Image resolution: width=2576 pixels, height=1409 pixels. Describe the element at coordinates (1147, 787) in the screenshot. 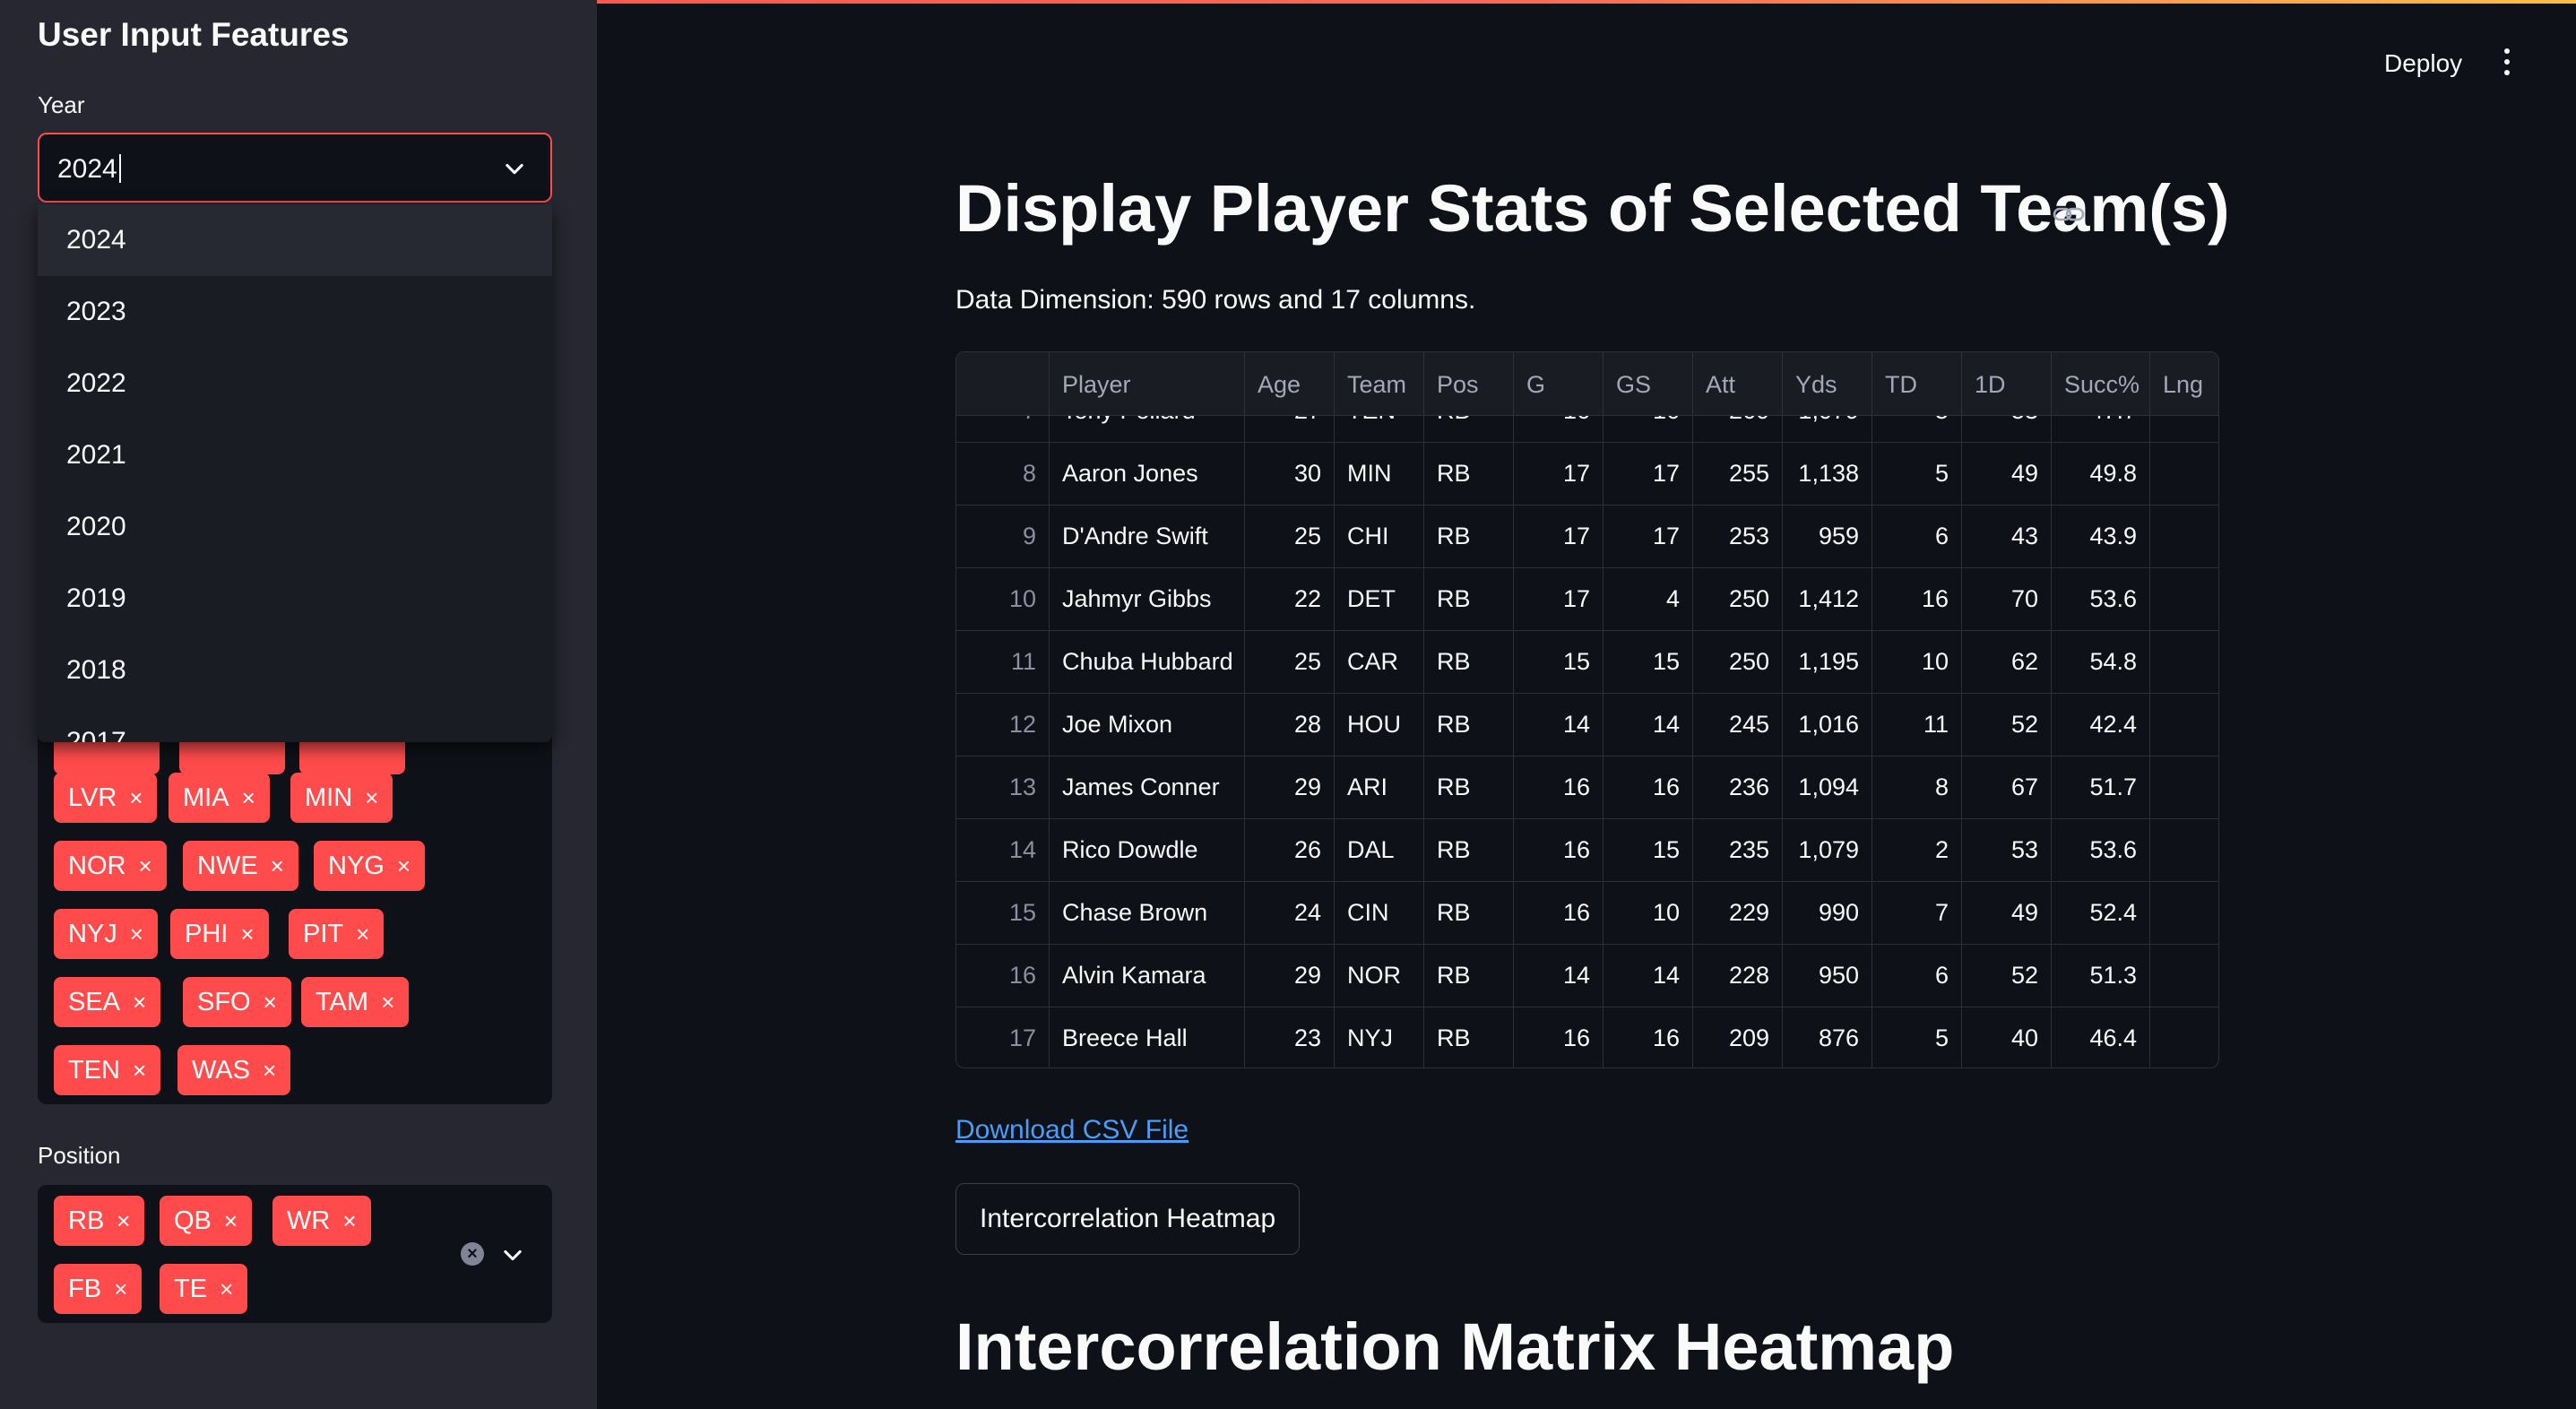

I see `table-cell: James Conner` at that location.